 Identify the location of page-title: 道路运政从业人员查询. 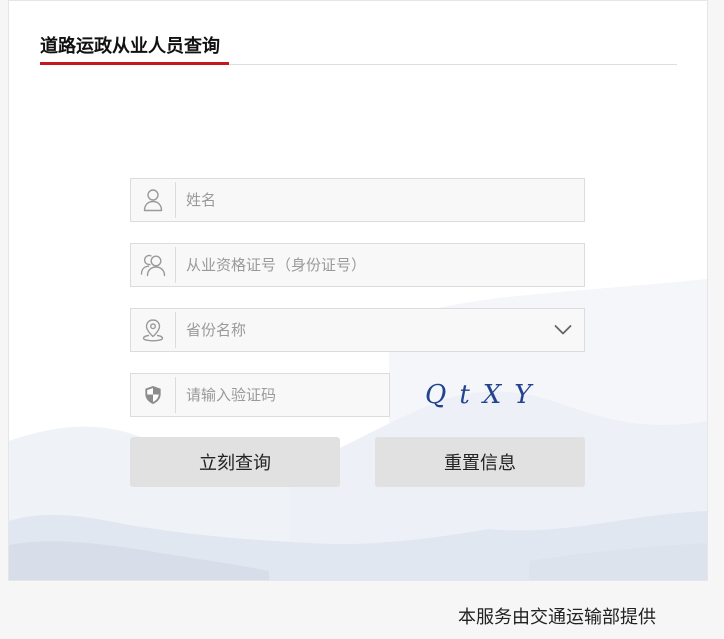
(130, 46).